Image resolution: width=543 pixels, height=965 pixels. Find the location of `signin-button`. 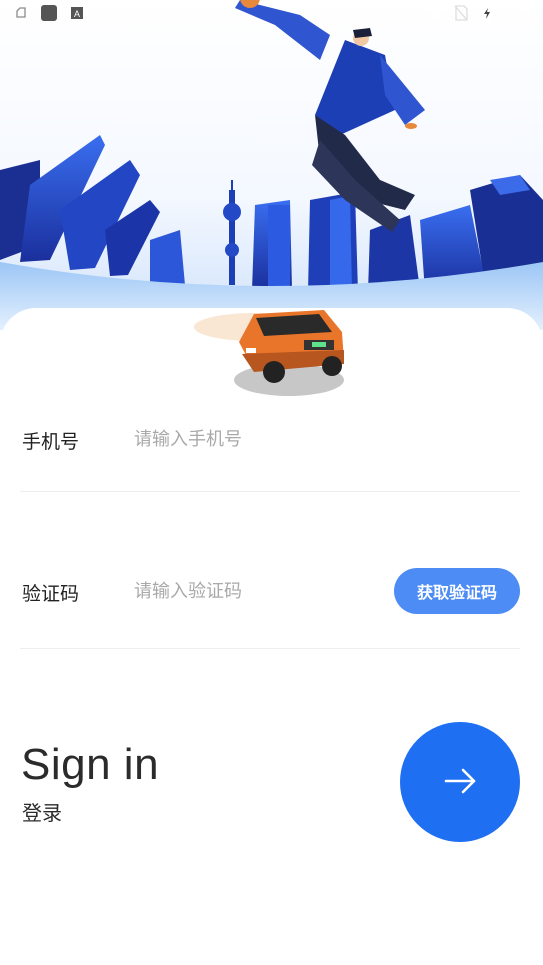

signin-button is located at coordinates (460, 782).